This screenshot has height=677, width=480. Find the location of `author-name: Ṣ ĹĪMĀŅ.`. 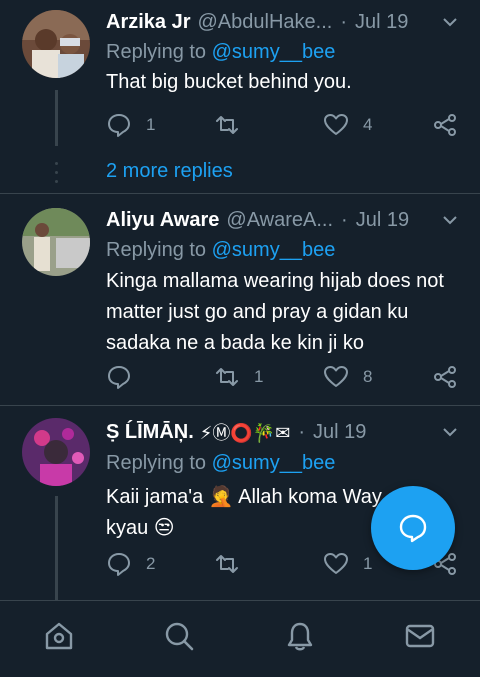

author-name: Ṣ ĹĪMĀŅ. is located at coordinates (150, 432).